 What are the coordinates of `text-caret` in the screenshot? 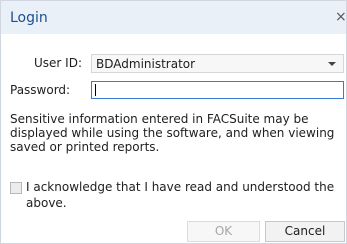 It's located at (95, 90).